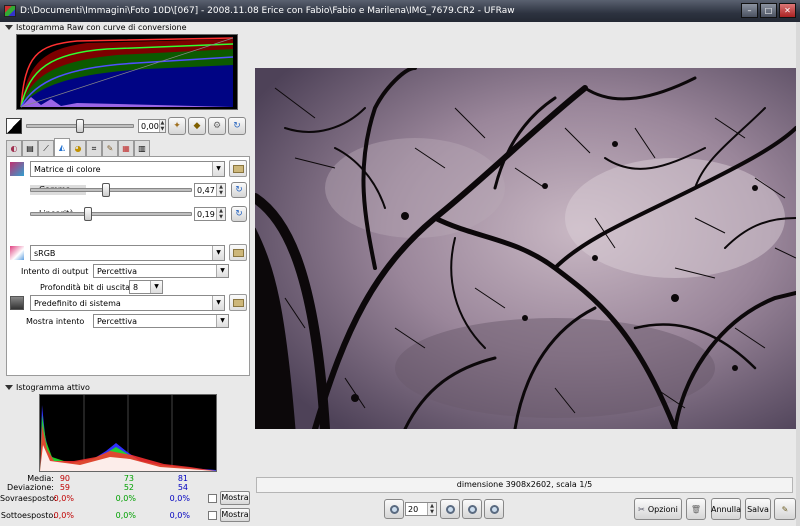 Image resolution: width=800 pixels, height=526 pixels. I want to click on gamma-spinbox: 0,47 ▲ ▼, so click(210, 190).